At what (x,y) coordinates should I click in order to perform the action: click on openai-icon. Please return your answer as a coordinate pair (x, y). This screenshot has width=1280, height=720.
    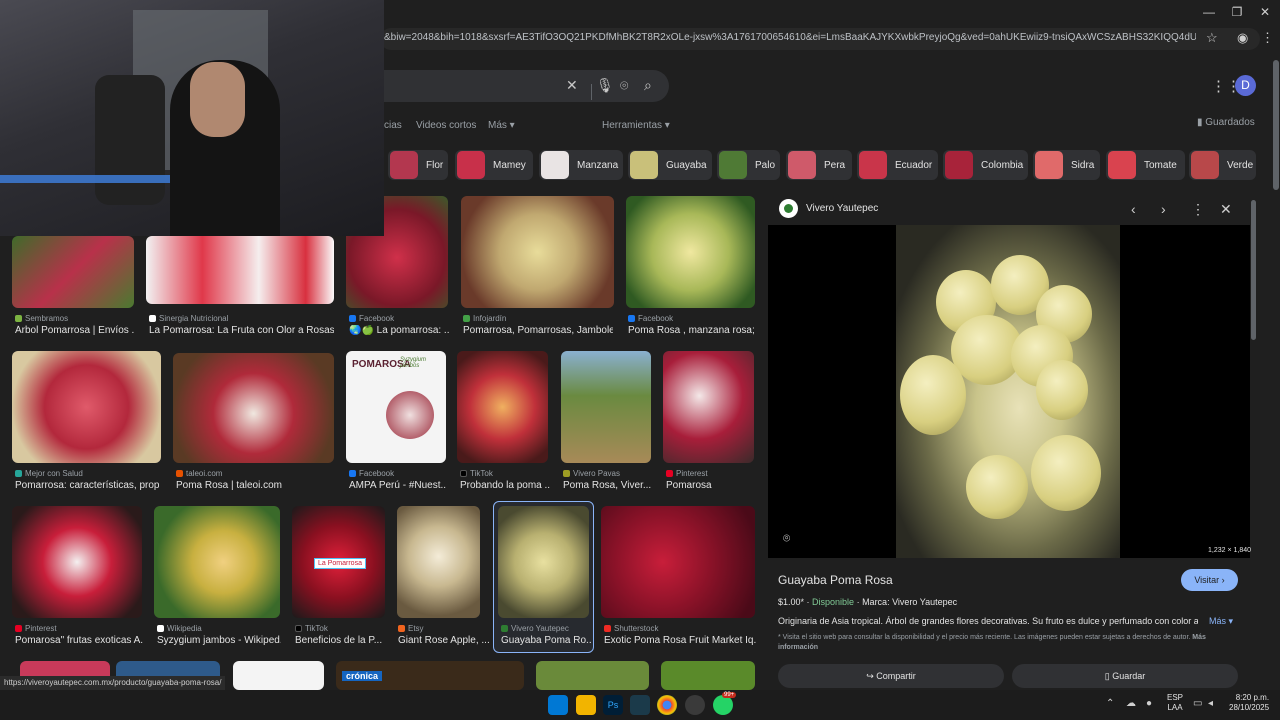
    Looking at the image, I should click on (695, 705).